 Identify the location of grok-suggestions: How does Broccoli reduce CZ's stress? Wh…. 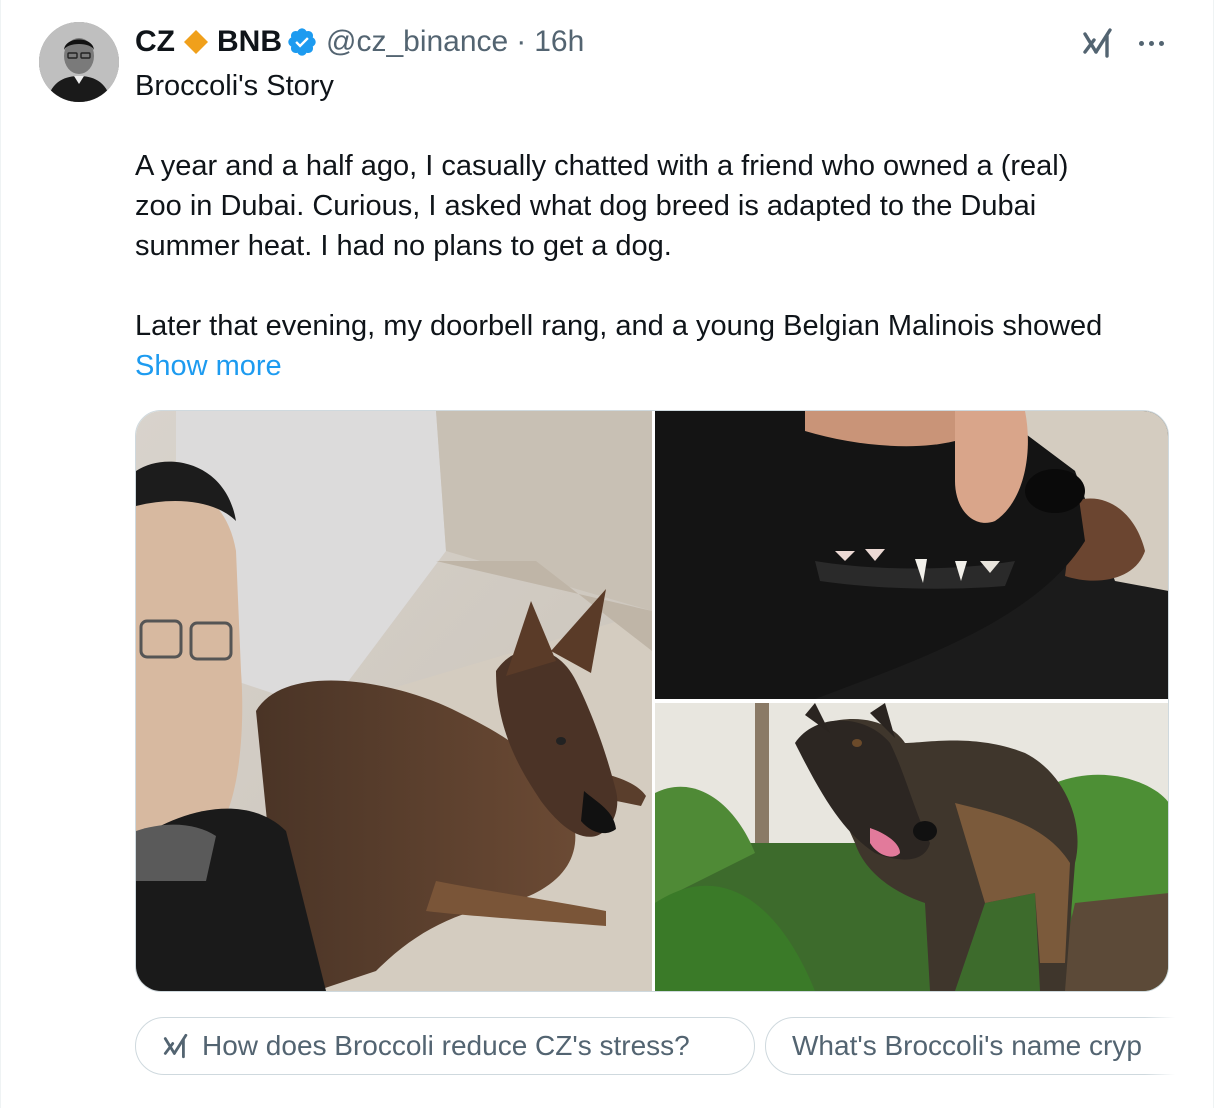
(655, 1047).